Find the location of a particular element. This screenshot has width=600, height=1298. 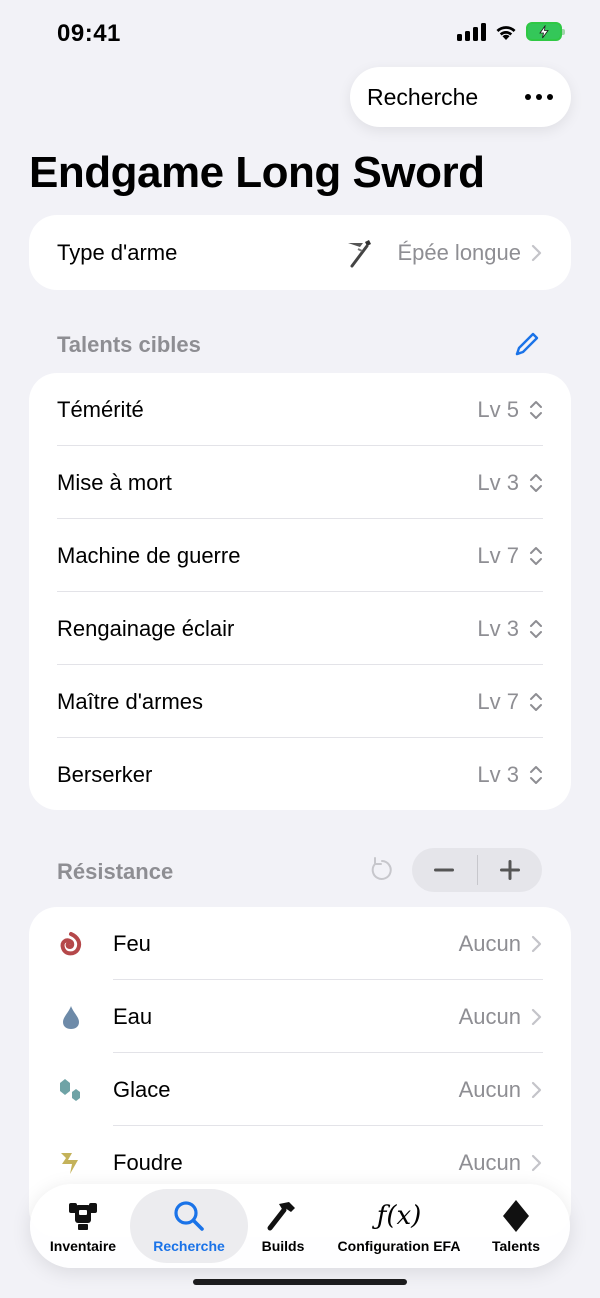

status-icons is located at coordinates (511, 31).